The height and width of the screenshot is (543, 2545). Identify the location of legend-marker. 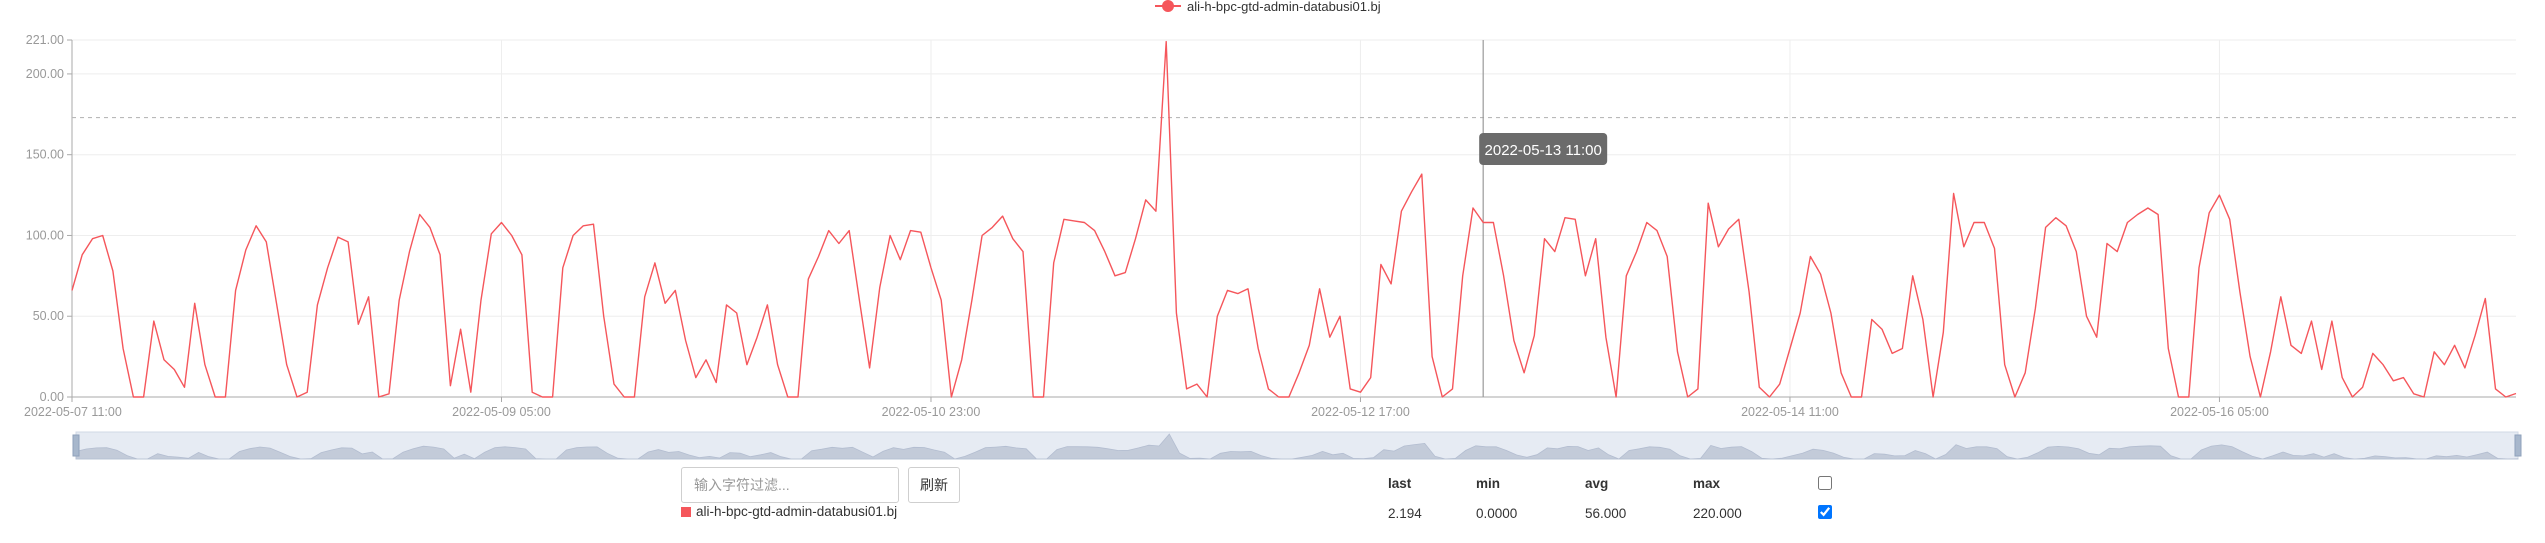
(1168, 6).